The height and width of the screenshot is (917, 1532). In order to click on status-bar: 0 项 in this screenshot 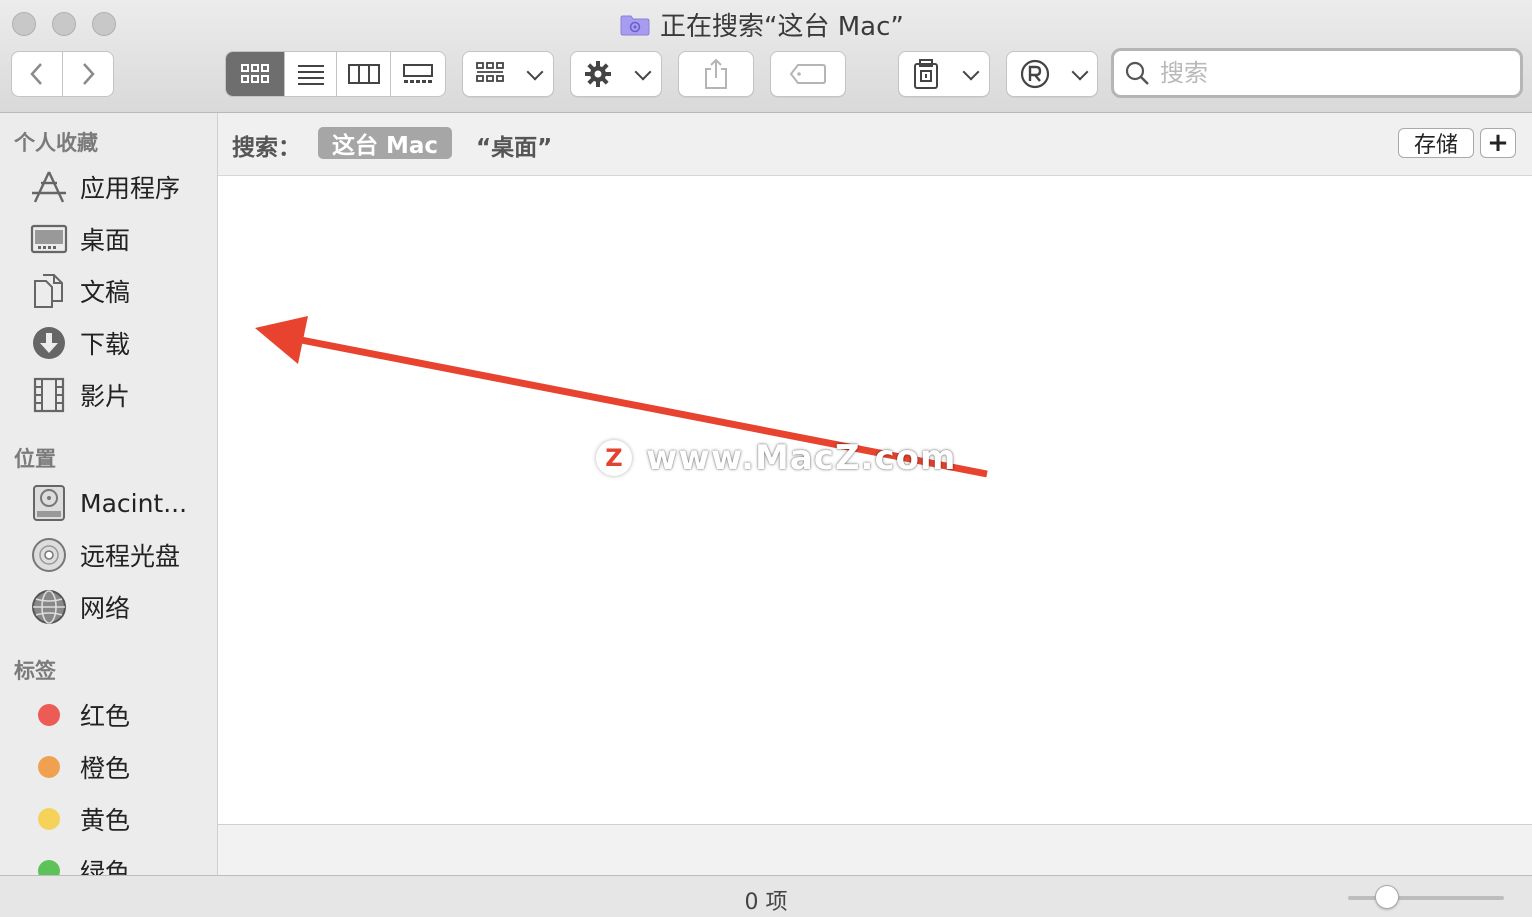, I will do `click(766, 896)`.